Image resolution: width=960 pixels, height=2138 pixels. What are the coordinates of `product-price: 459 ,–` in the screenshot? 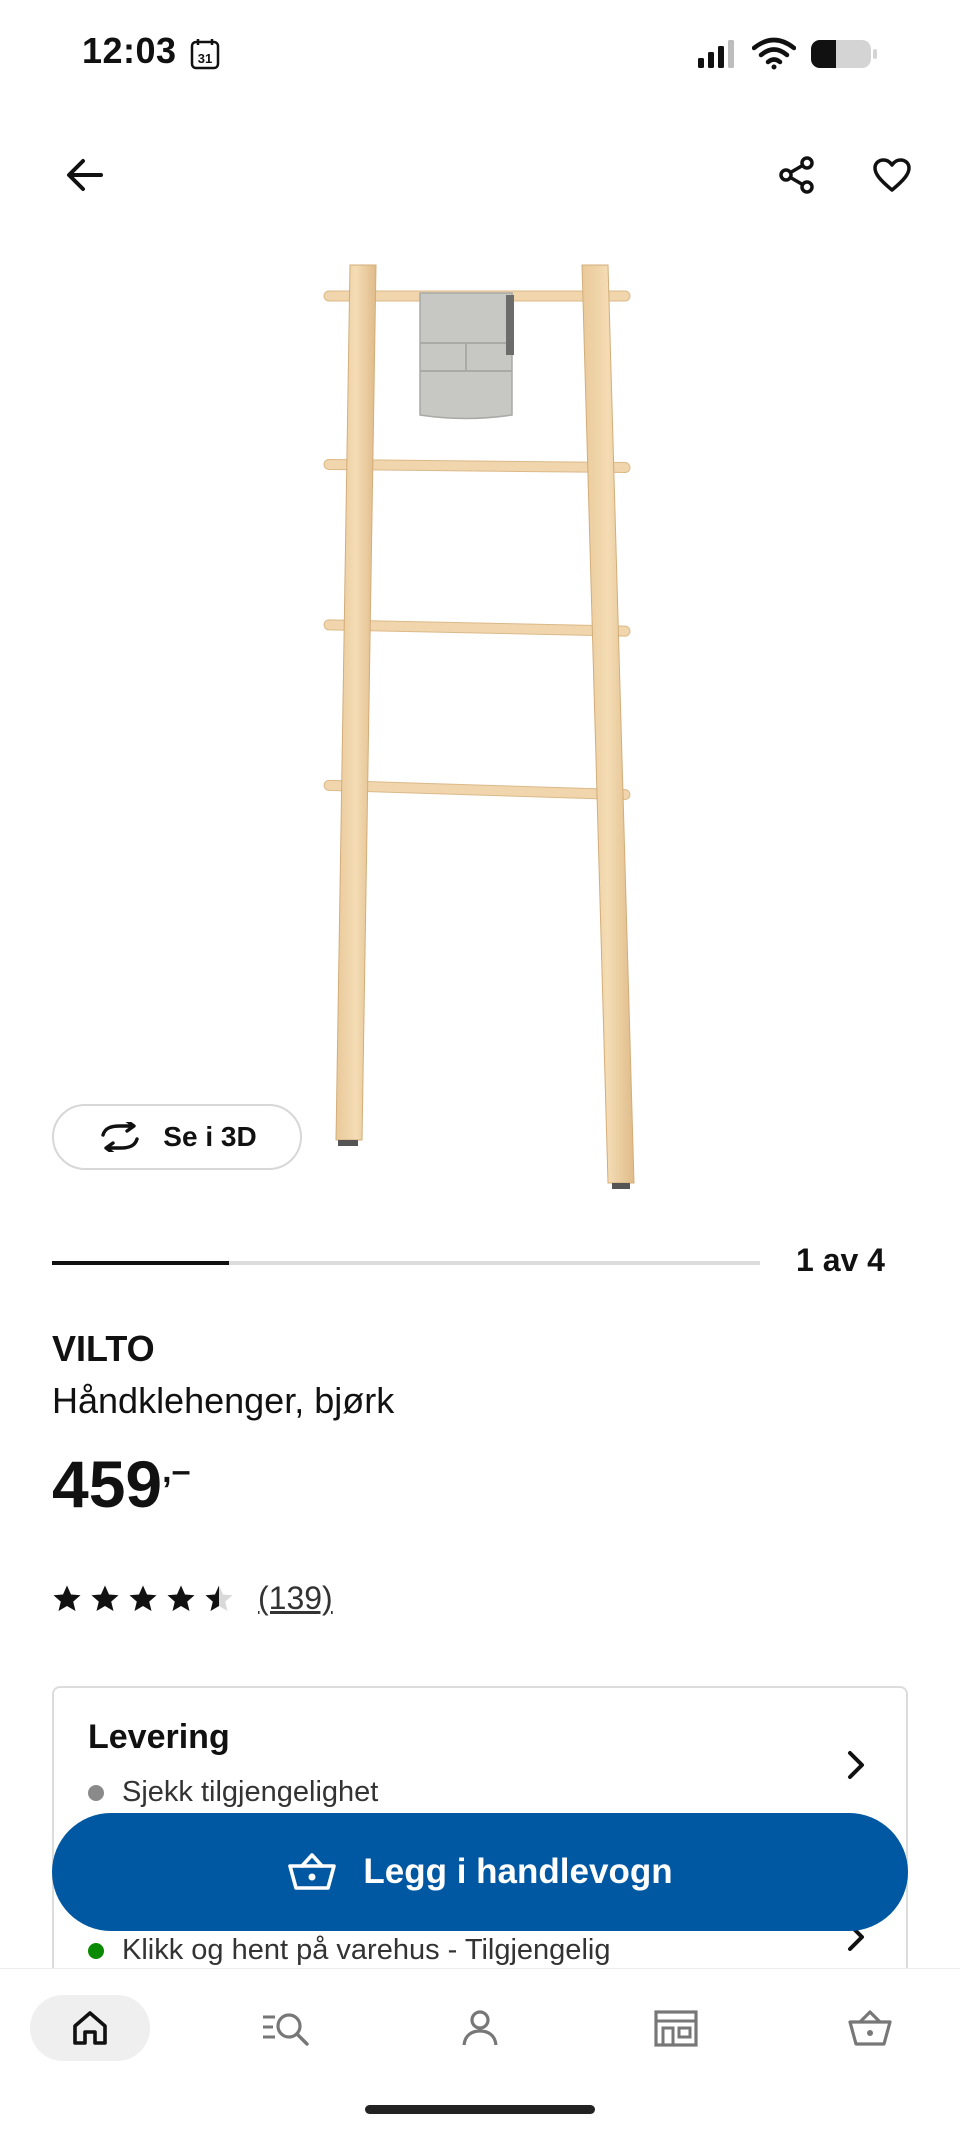 It's located at (121, 1484).